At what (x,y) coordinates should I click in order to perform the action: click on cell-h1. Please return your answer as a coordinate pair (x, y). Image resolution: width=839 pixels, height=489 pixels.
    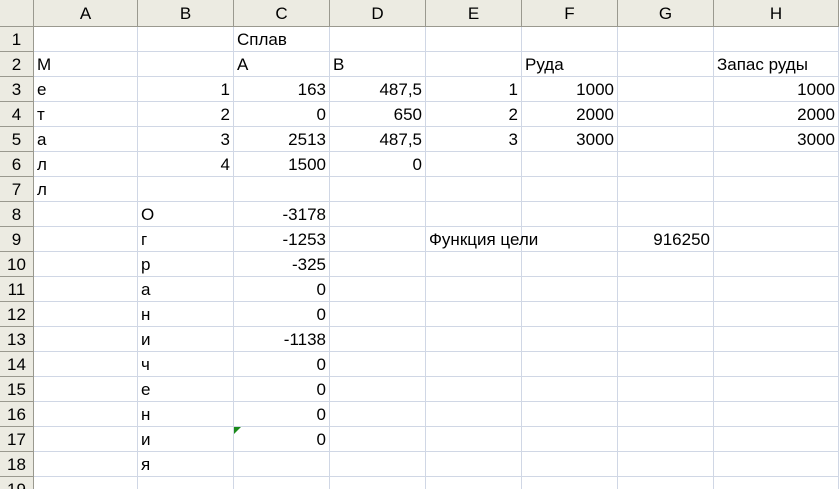
    Looking at the image, I should click on (776, 39).